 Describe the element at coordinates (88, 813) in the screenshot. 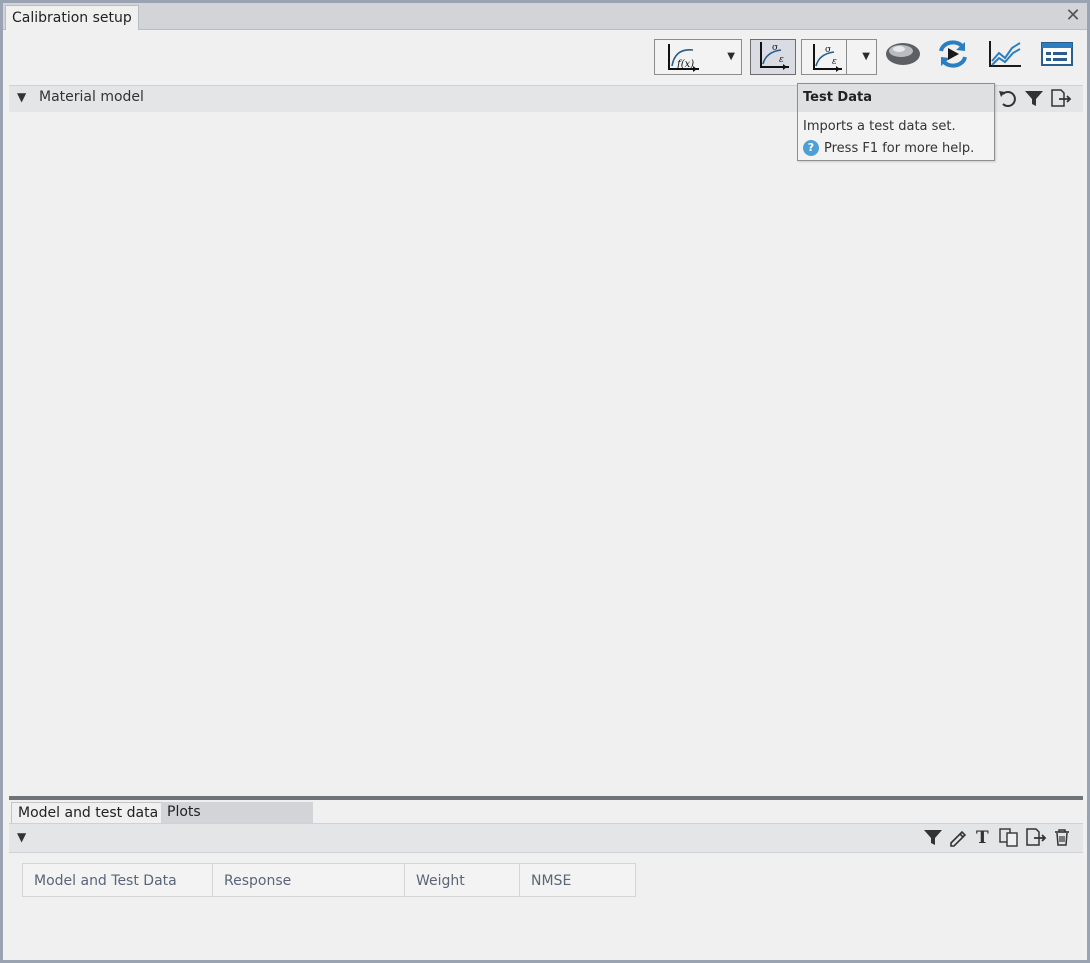

I see `tab-model-and-test-data: Model and test data` at that location.